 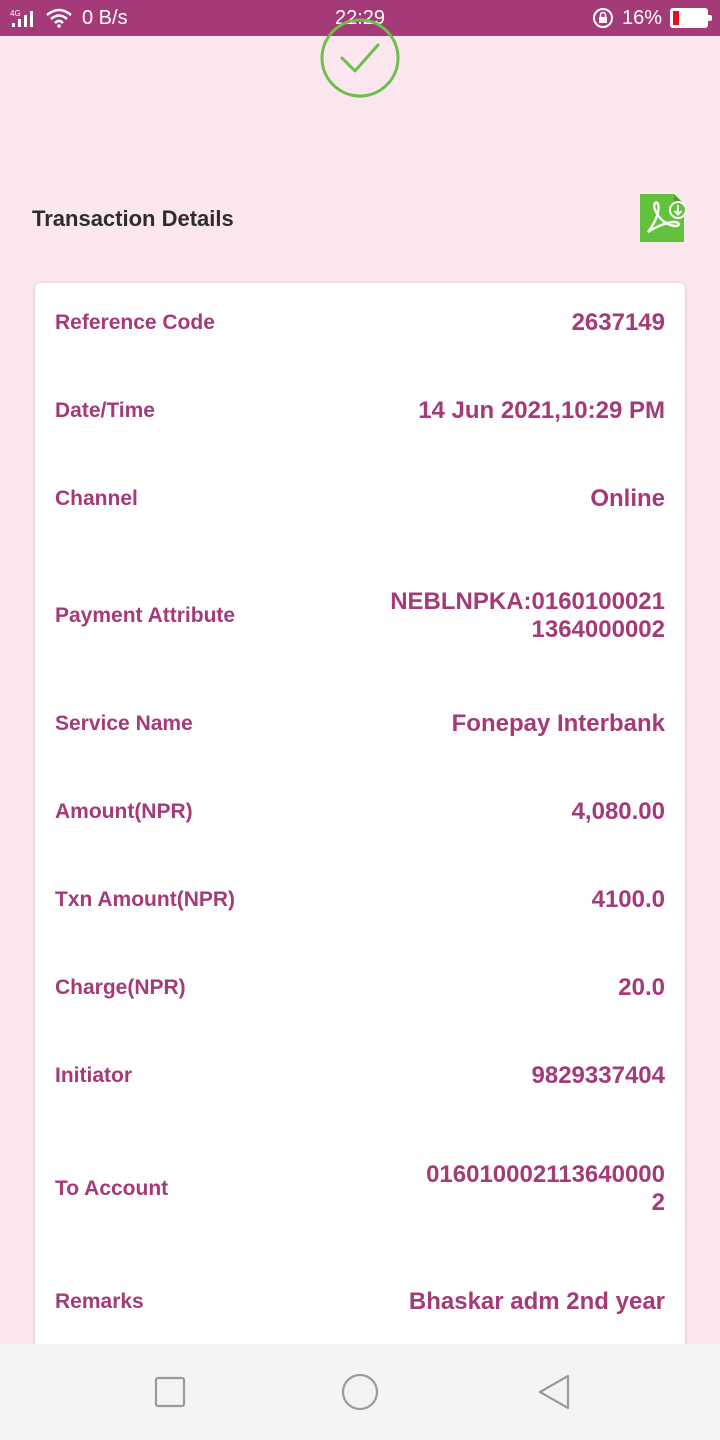 I want to click on detail-label: Channel, so click(x=96, y=498).